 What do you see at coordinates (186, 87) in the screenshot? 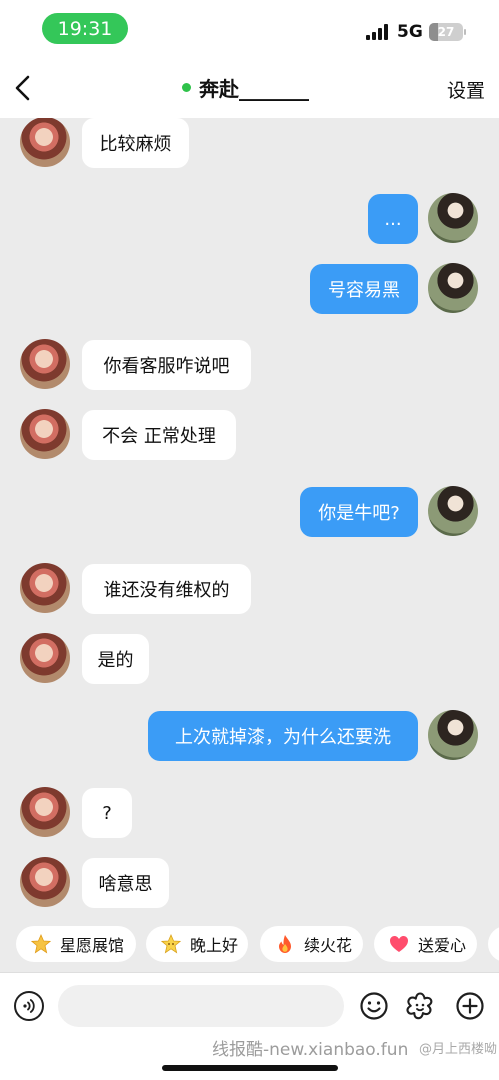
I see `online-status-dot` at bounding box center [186, 87].